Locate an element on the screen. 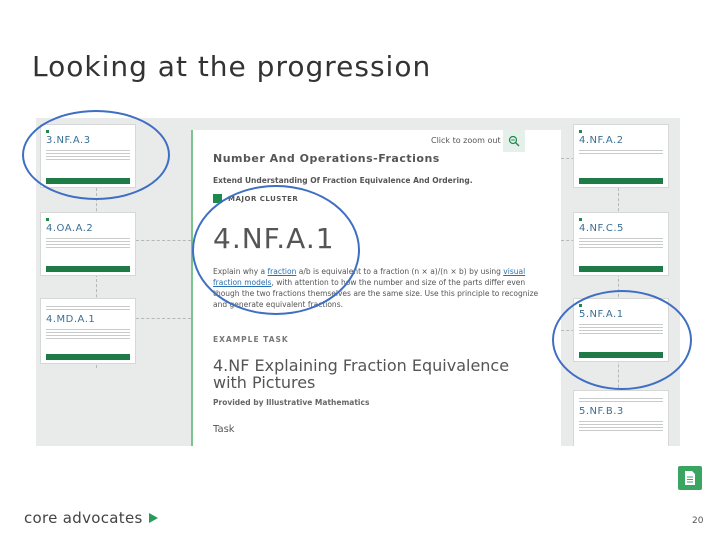 Image resolution: width=720 pixels, height=540 pixels. zoom-out-button is located at coordinates (514, 141).